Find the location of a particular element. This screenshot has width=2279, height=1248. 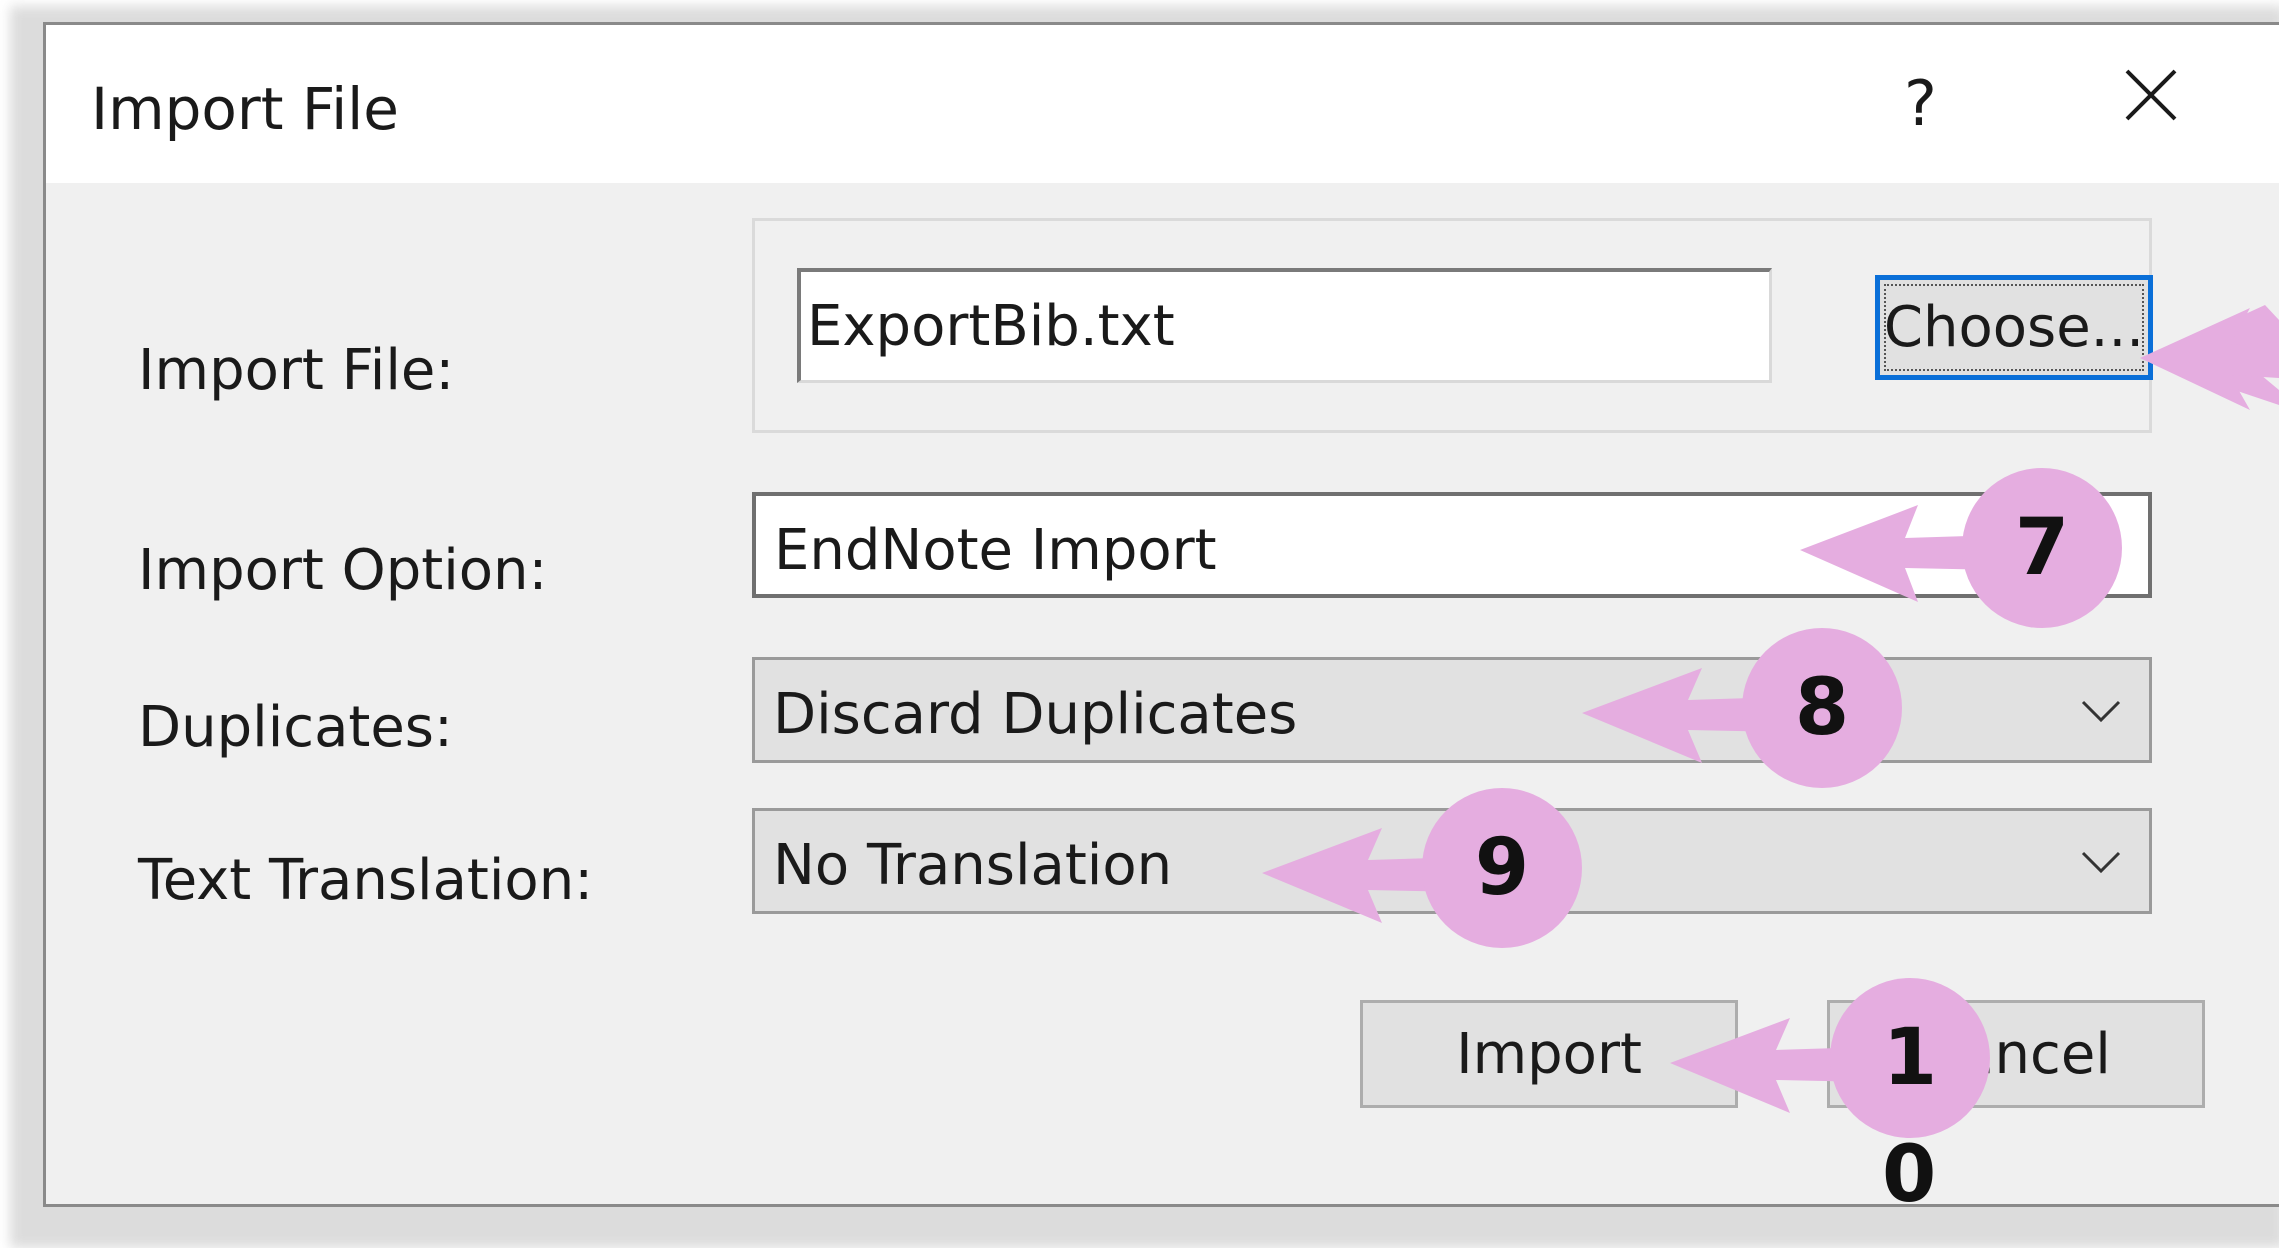

annotation-marker-10: 1 is located at coordinates (1910, 1058).